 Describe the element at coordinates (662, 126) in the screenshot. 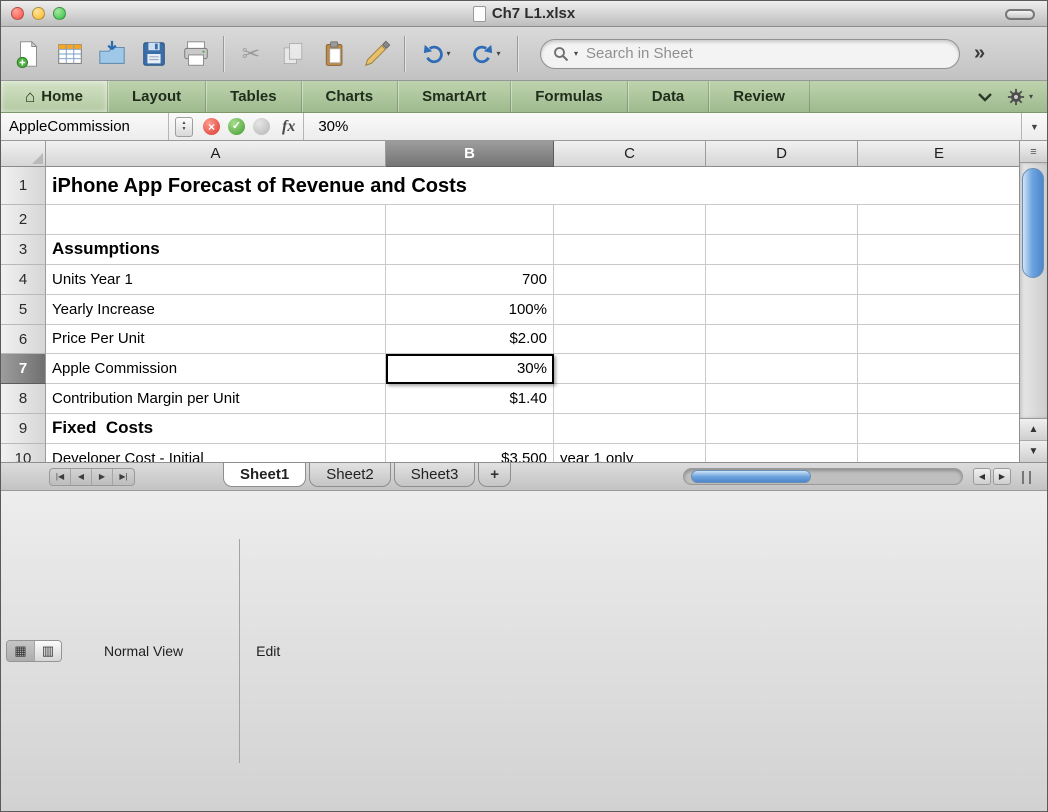

I see `formula-input: 30%` at that location.